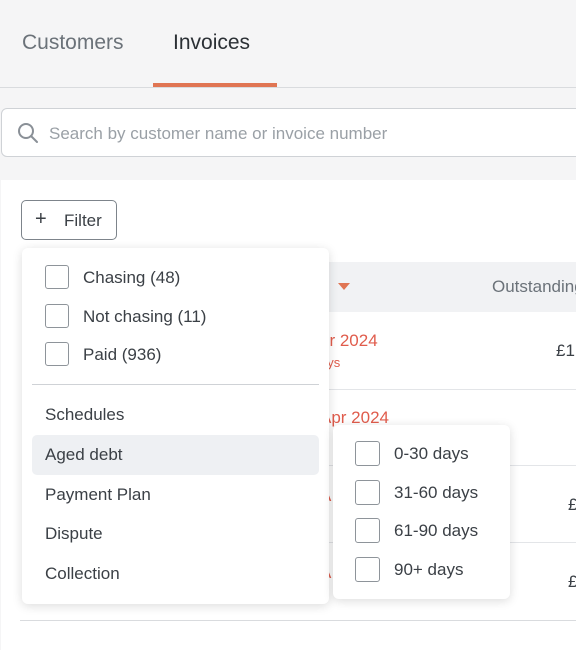 This screenshot has height=650, width=576. I want to click on filter-button-label: Filter, so click(83, 220).